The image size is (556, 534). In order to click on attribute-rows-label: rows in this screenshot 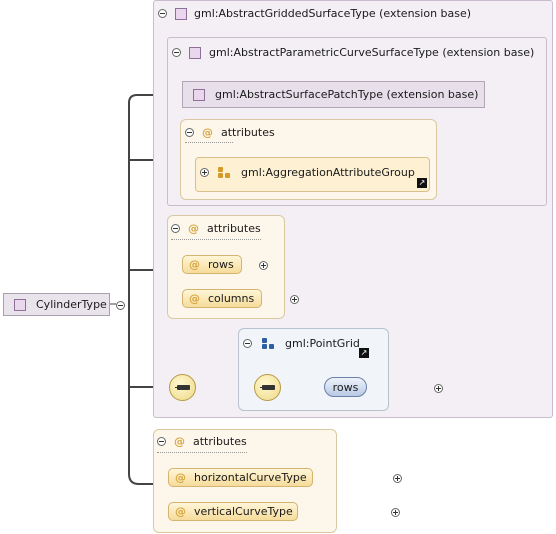, I will do `click(221, 264)`.